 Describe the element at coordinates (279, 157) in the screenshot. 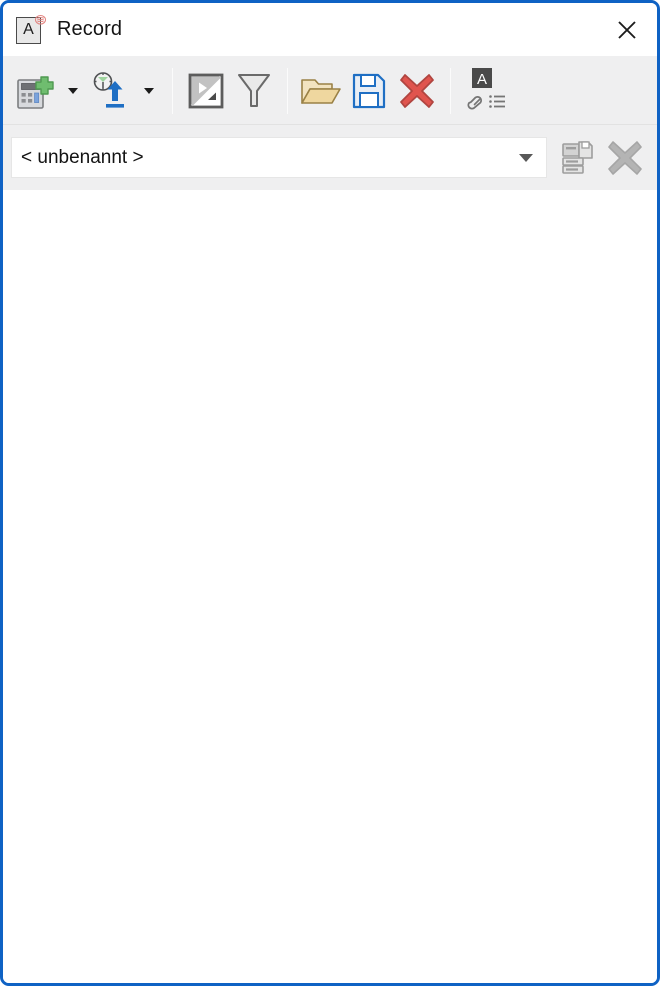

I see `record-name-combo: < unbenannt >` at that location.